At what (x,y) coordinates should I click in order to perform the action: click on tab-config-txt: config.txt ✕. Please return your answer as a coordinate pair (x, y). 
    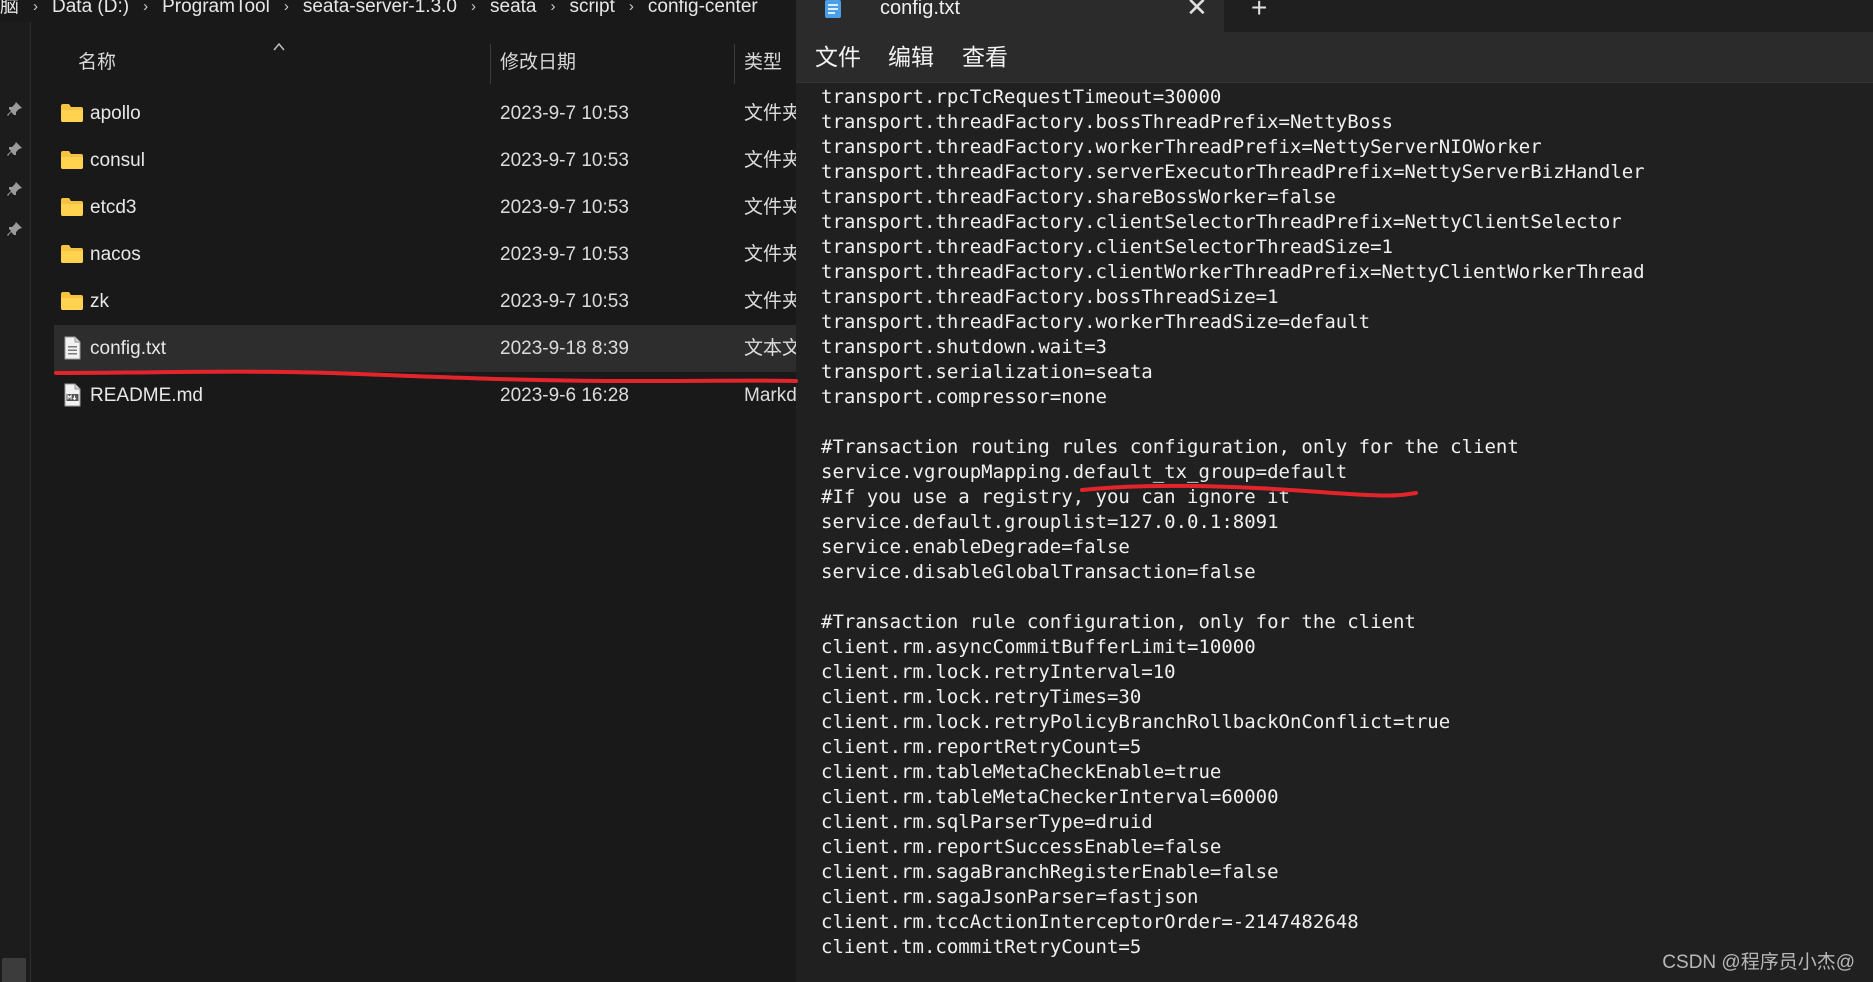
    Looking at the image, I should click on (1010, 16).